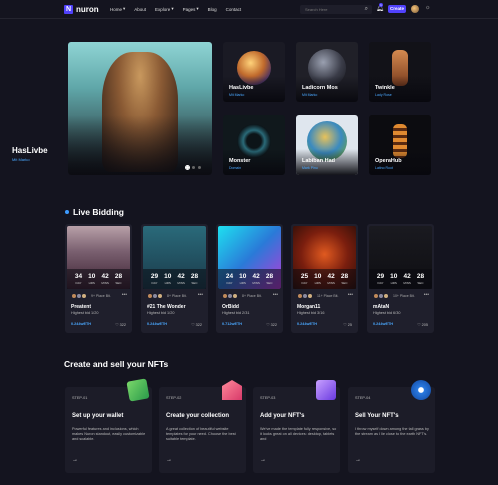  Describe the element at coordinates (319, 161) in the screenshot. I see `featured-title: Labiban Had` at that location.